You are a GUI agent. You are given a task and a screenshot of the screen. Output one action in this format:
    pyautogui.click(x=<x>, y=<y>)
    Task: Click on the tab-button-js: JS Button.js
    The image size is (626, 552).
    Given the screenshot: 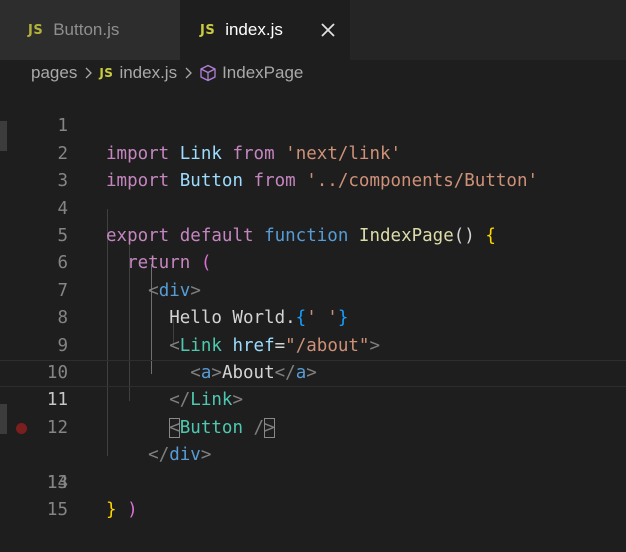 What is the action you would take?
    pyautogui.click(x=90, y=30)
    